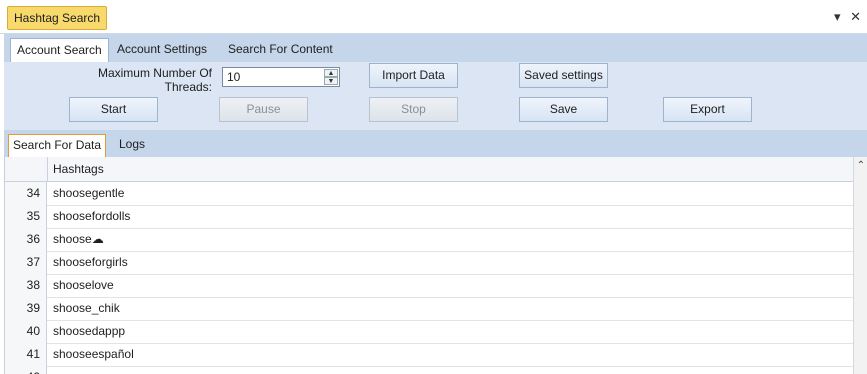  I want to click on start-button: Start, so click(113, 109).